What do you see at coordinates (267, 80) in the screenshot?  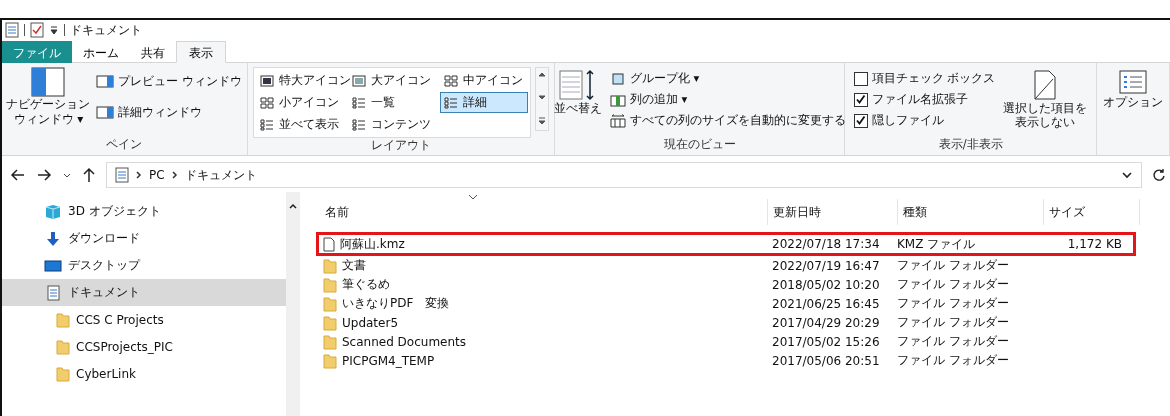 I see `picture-icon` at bounding box center [267, 80].